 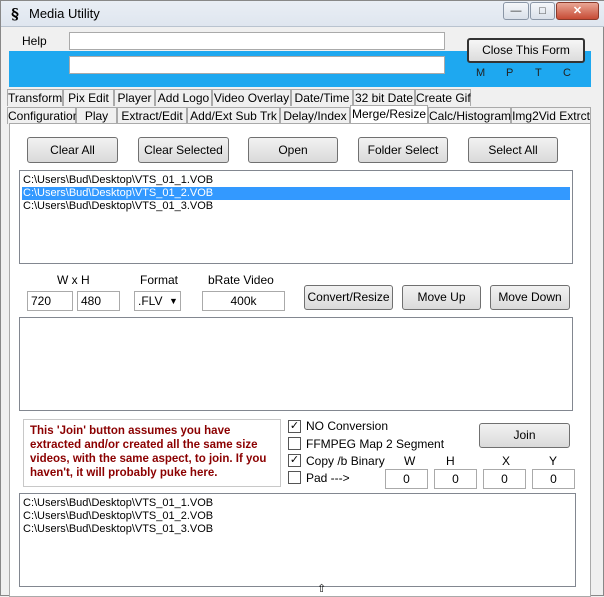 I want to click on maximize-button: □, so click(x=542, y=11).